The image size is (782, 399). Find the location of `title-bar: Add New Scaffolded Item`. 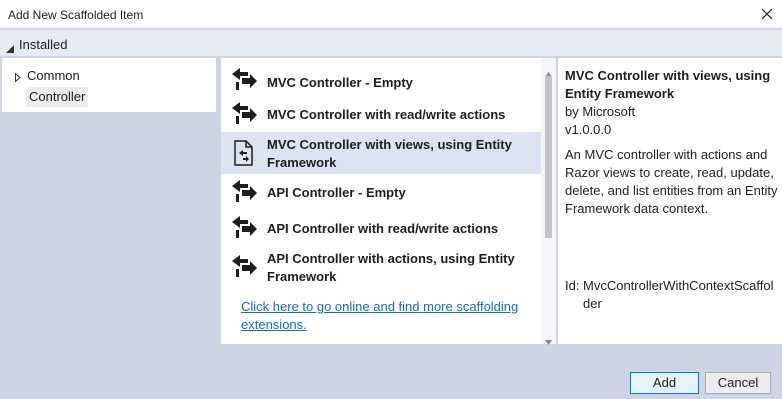

title-bar: Add New Scaffolded Item is located at coordinates (391, 14).